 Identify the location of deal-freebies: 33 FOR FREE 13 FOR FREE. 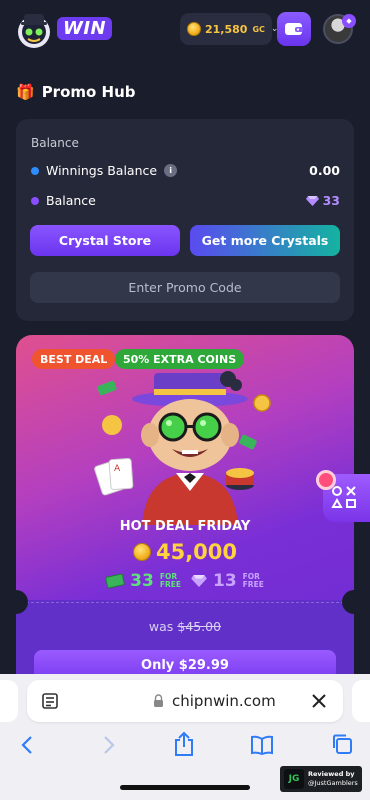
(185, 581).